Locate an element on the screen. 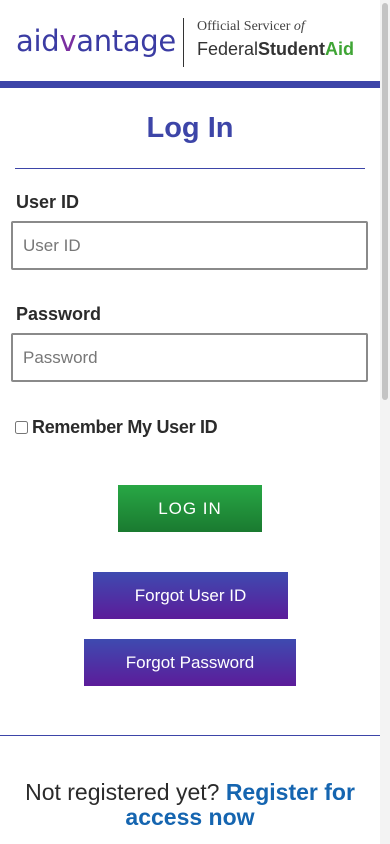  federal-student-aid-text: FederalStudentAid is located at coordinates (287, 49).